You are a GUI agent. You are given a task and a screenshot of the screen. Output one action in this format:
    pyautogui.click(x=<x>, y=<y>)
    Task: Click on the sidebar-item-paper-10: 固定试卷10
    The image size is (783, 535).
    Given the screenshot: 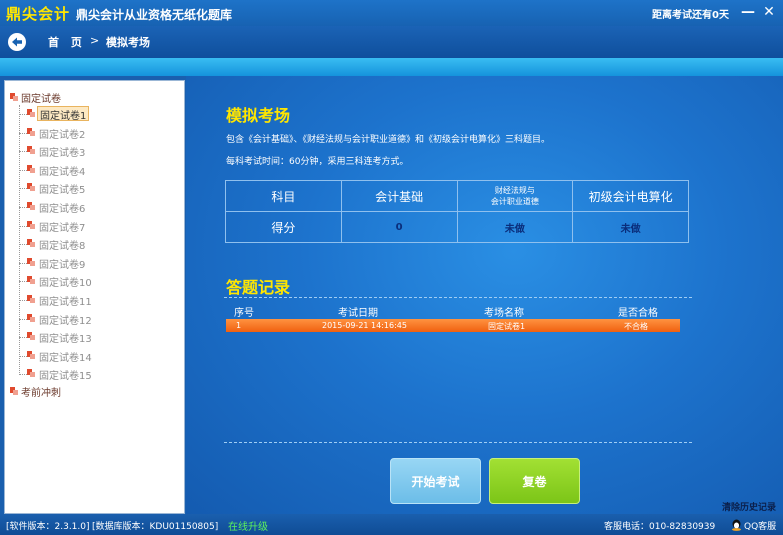 What is the action you would take?
    pyautogui.click(x=64, y=280)
    